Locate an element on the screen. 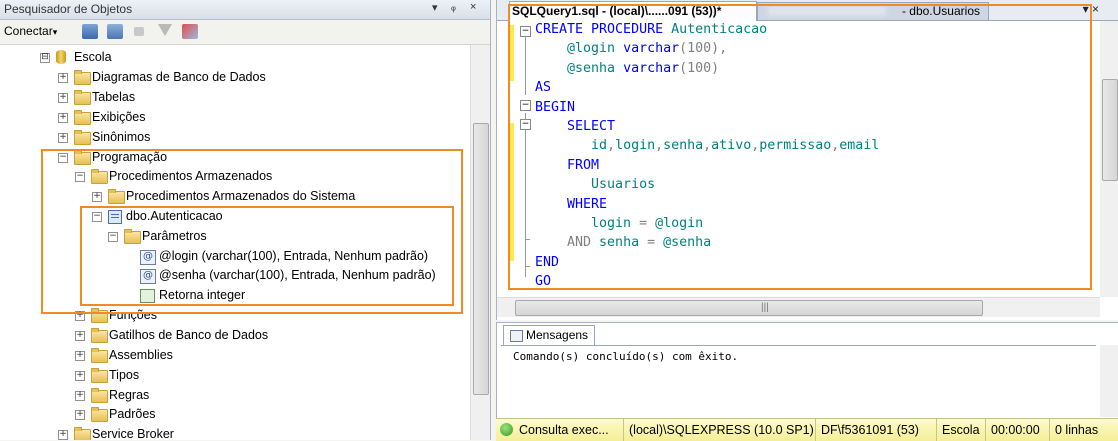 Image resolution: width=1118 pixels, height=441 pixels. tree-scrollbar-thumb is located at coordinates (481, 259).